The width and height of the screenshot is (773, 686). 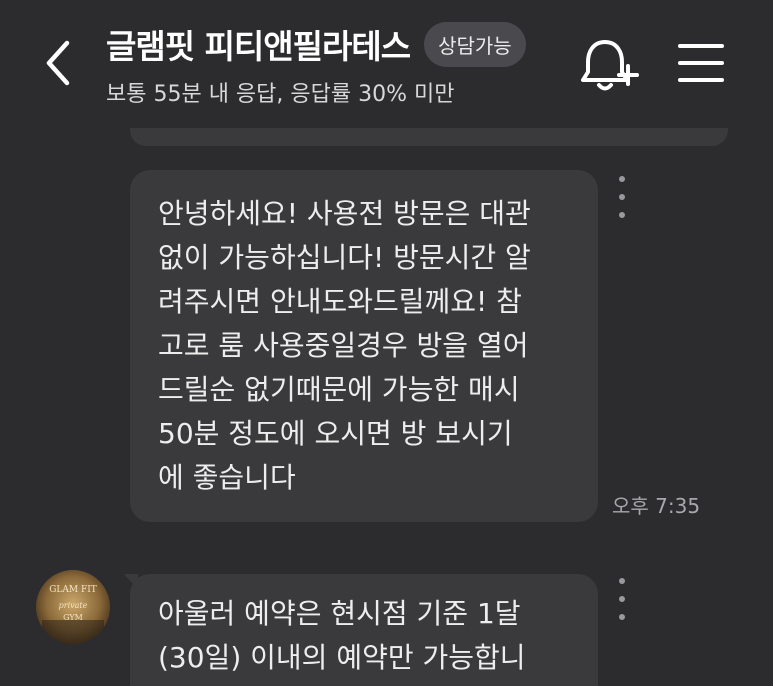 I want to click on logo-text: GLAM FIT, so click(x=73, y=590).